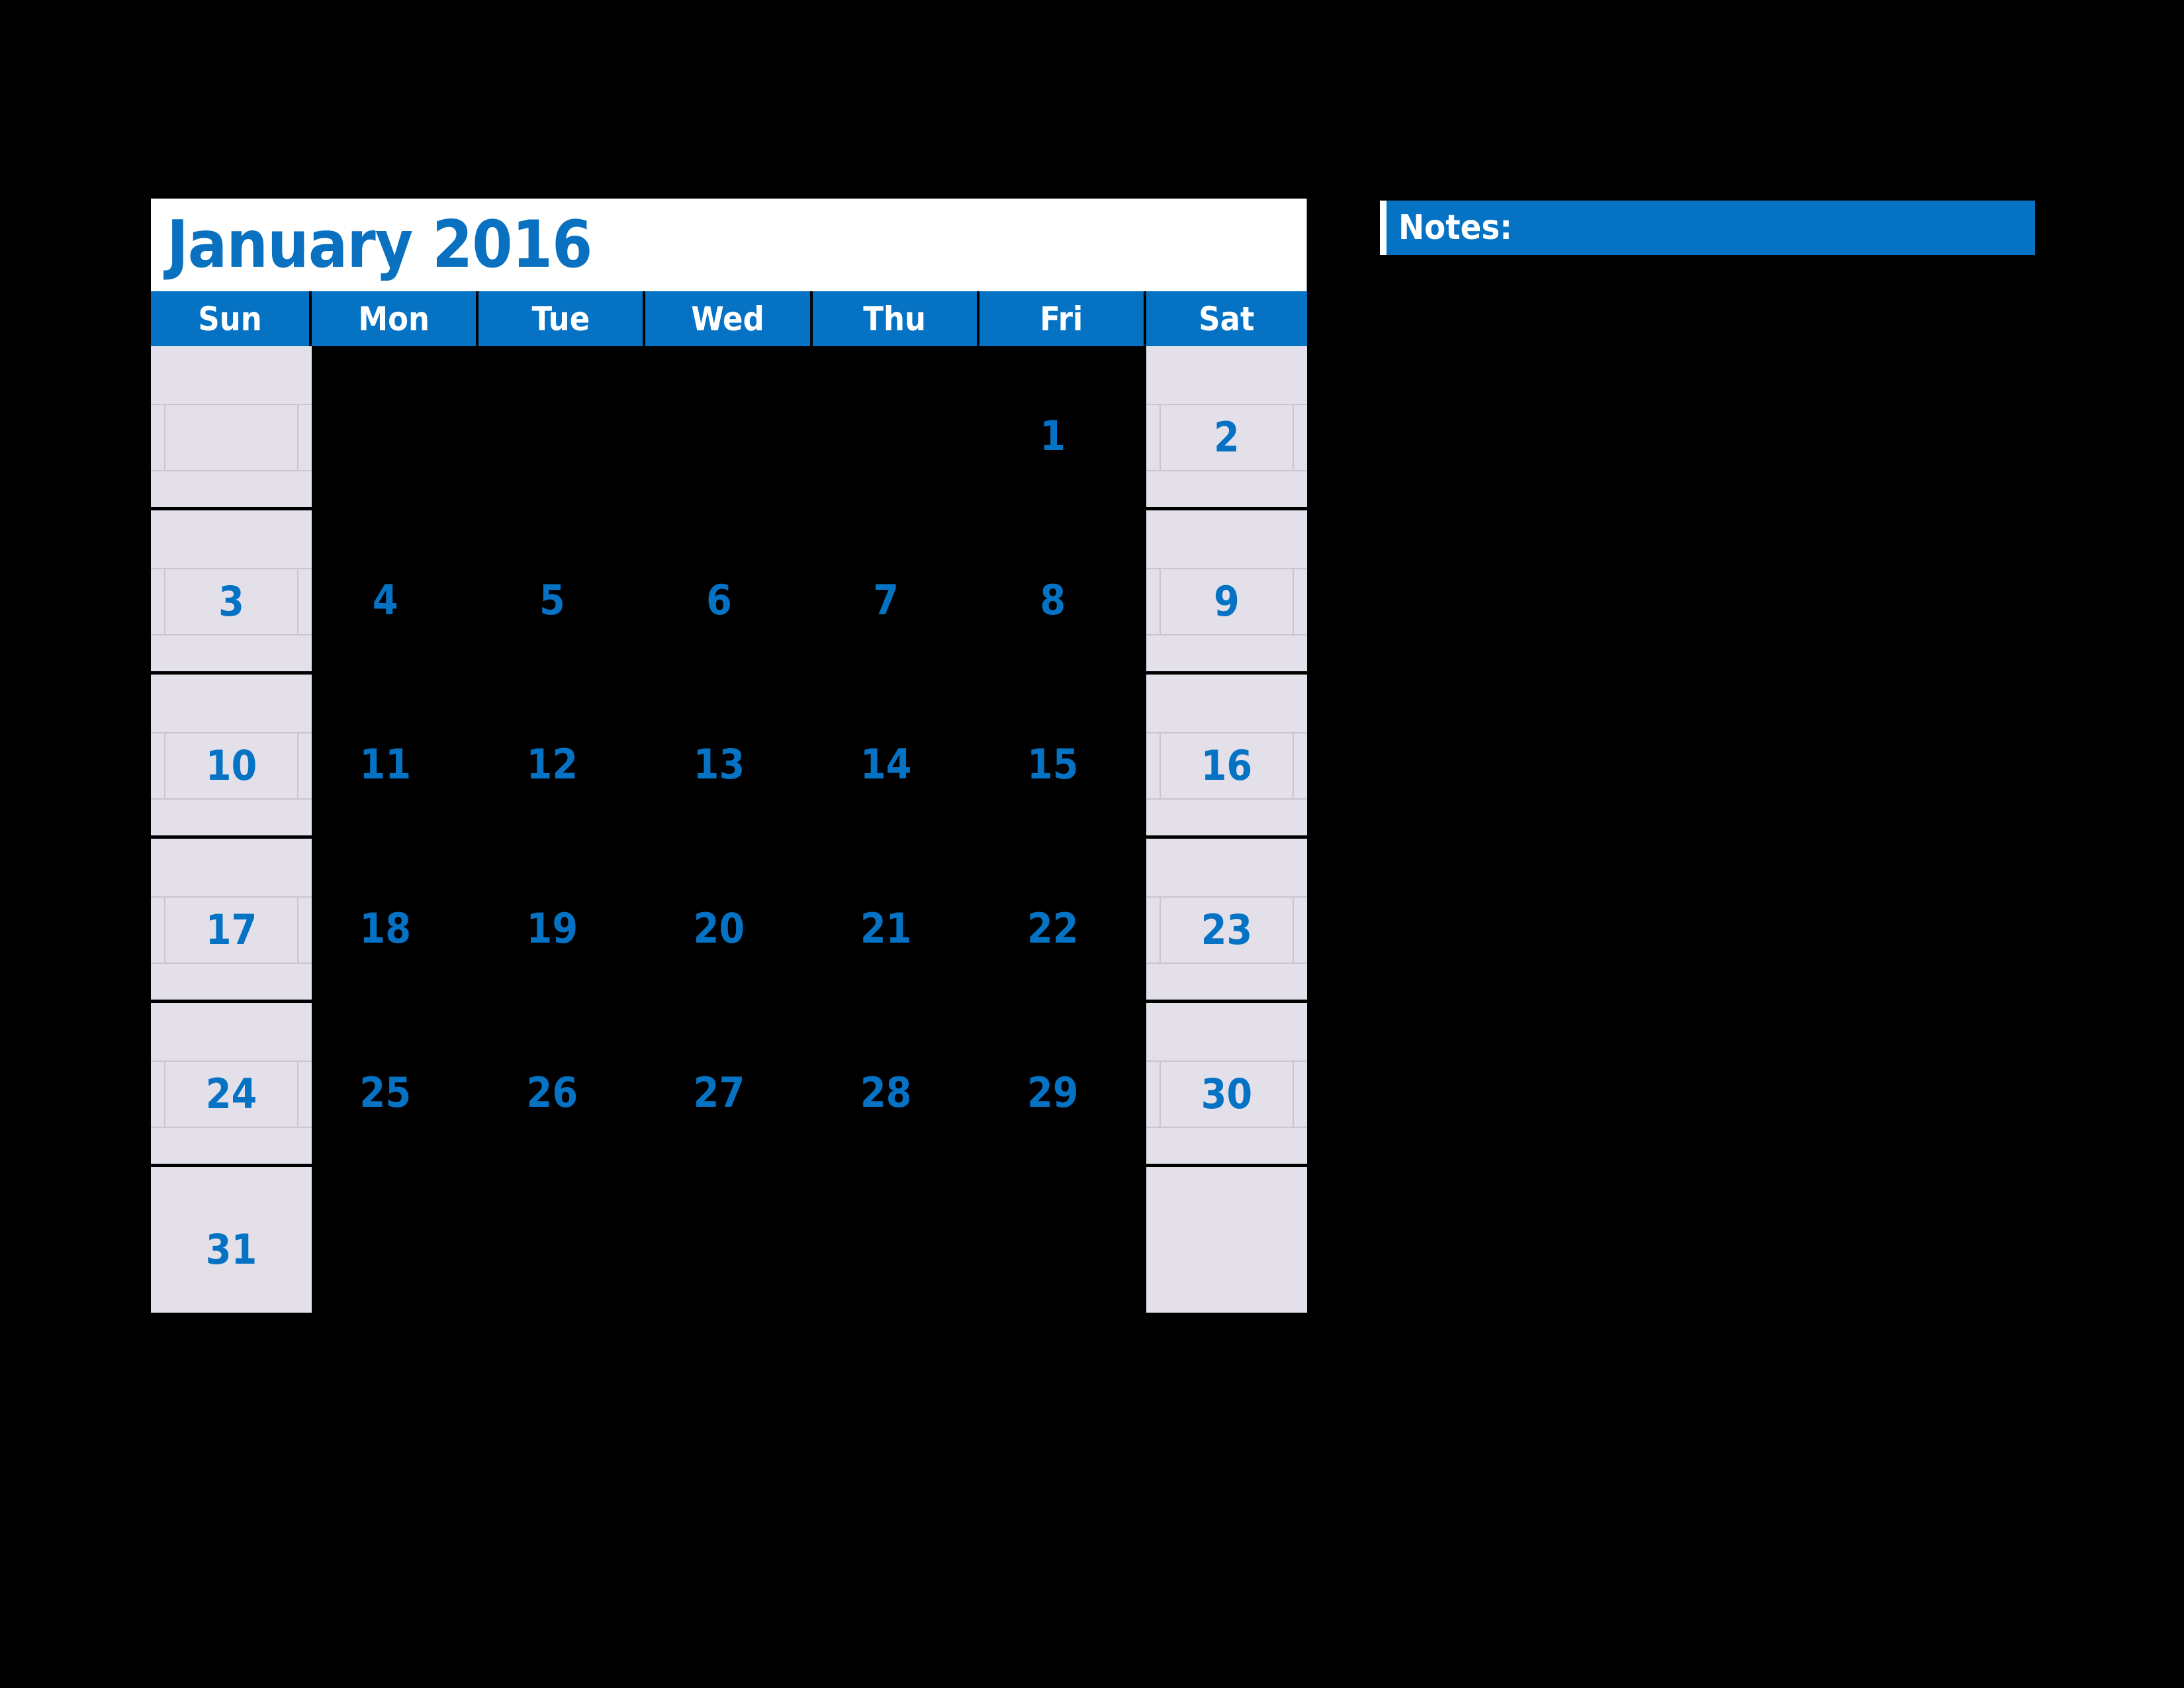 This screenshot has height=1688, width=2184. I want to click on day-cell-number-band: 30, so click(1226, 1094).